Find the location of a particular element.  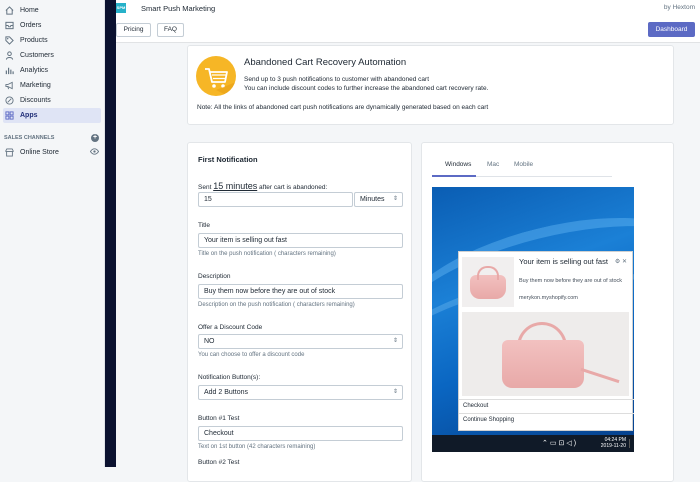

sent-label: Sent 15 minutes after cart is abandoned: is located at coordinates (262, 186).